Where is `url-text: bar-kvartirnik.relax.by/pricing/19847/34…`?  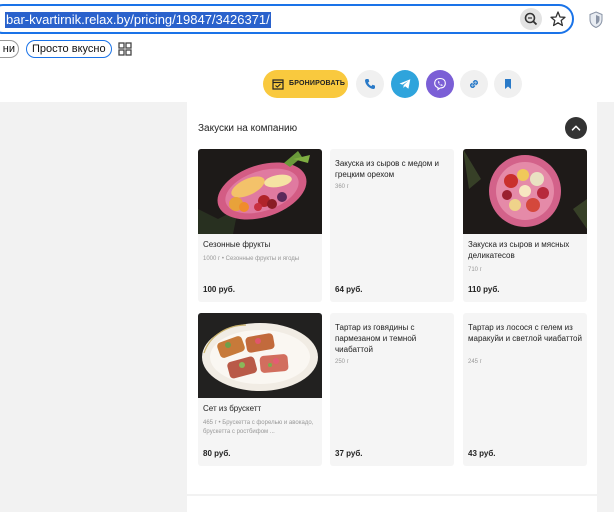 url-text: bar-kvartirnik.relax.by/pricing/19847/34… is located at coordinates (138, 20).